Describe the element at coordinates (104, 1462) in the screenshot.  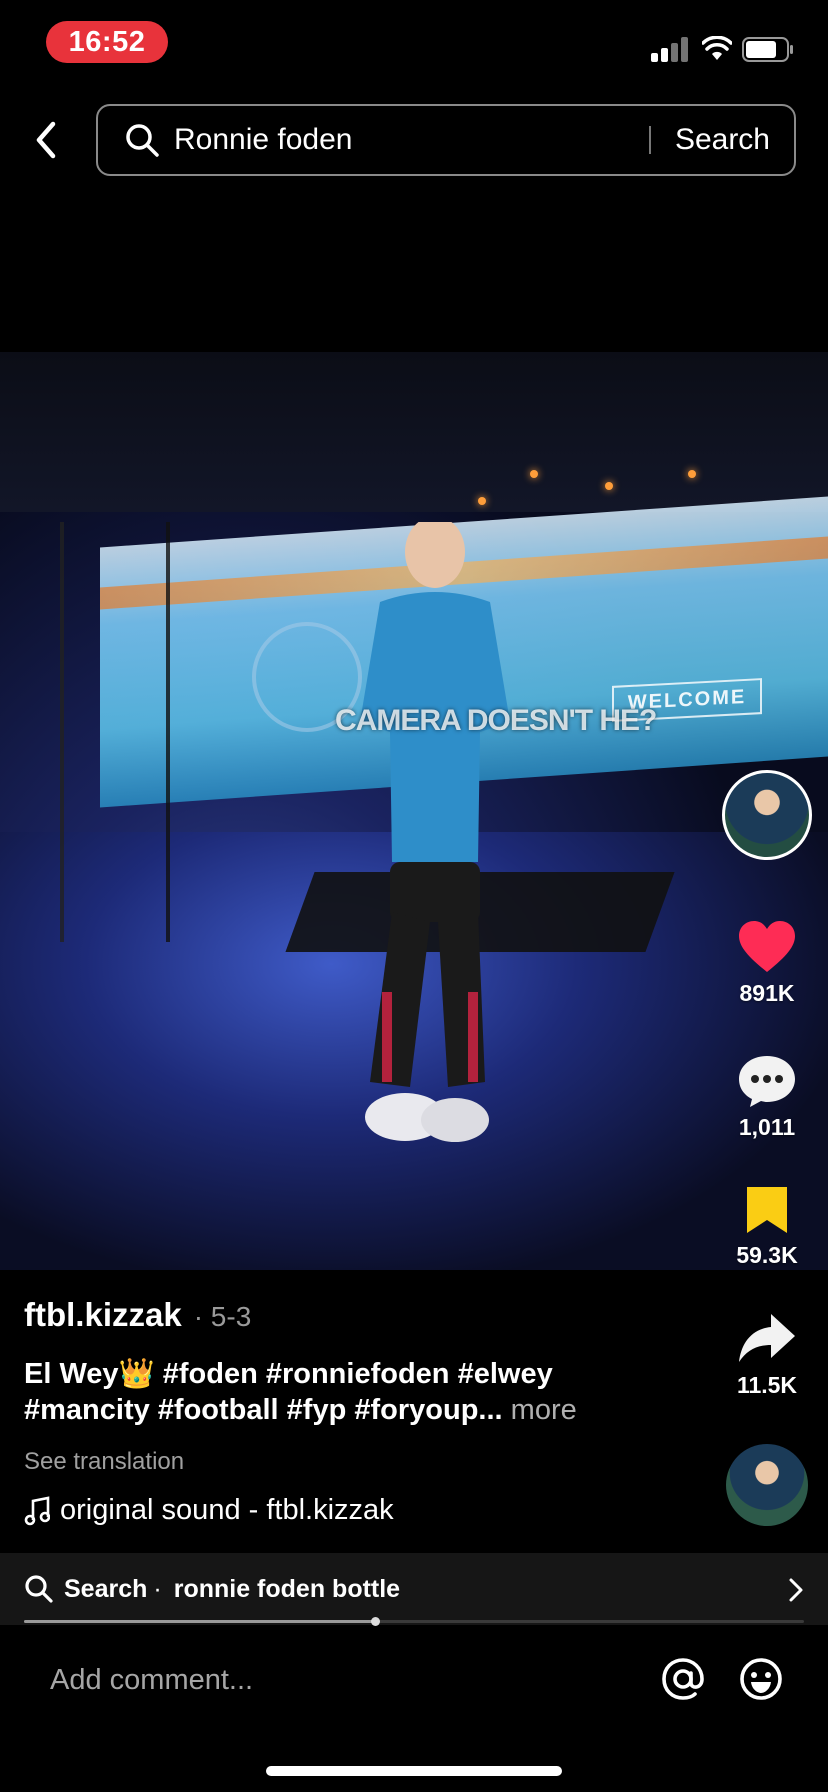
I see `see-translation-link: See translation` at that location.